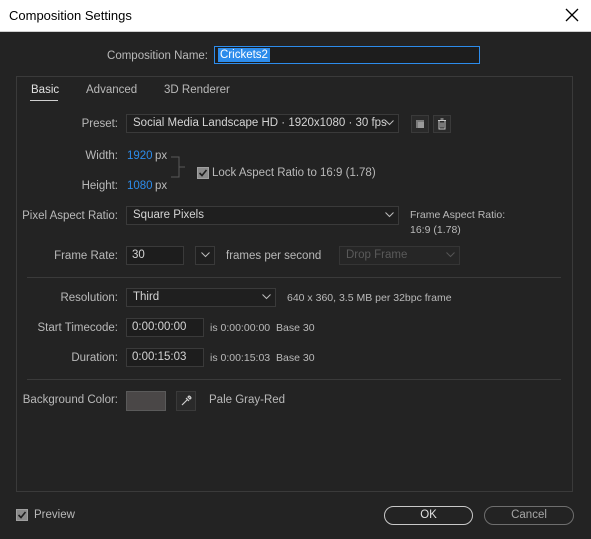 This screenshot has height=539, width=591. Describe the element at coordinates (155, 255) in the screenshot. I see `frame-rate-input: 30` at that location.